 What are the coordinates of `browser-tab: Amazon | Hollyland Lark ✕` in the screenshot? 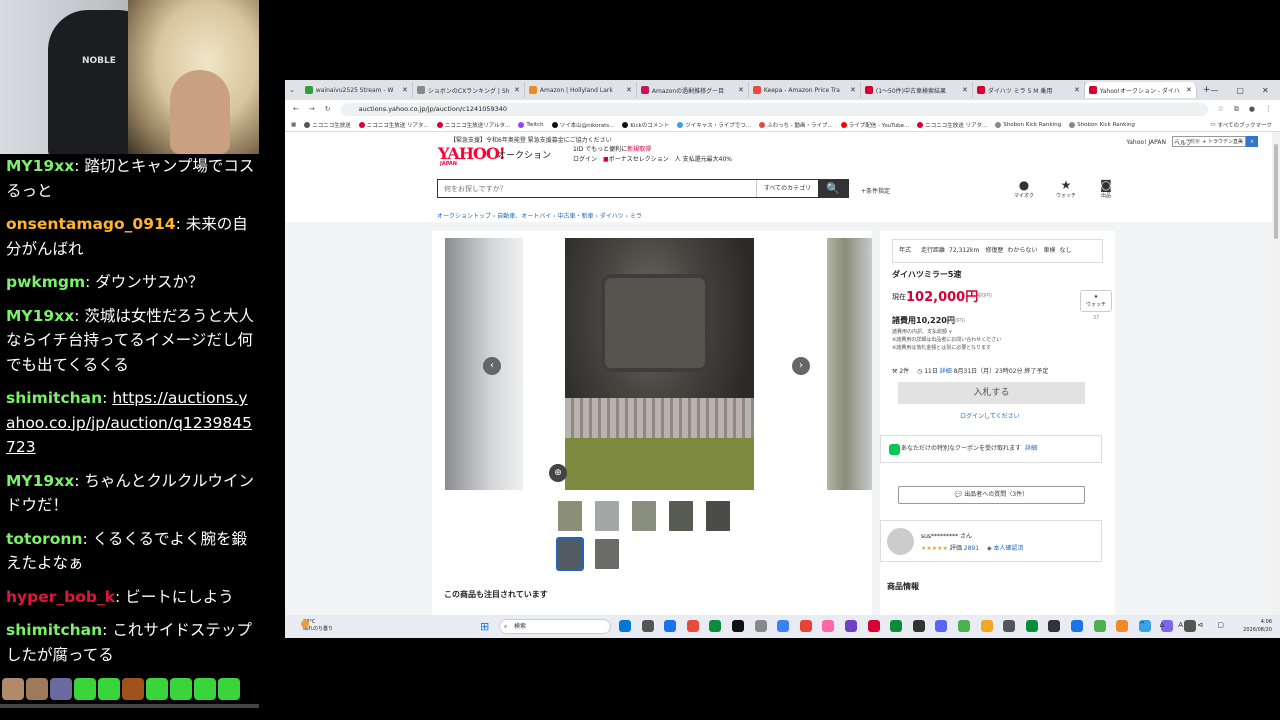 It's located at (581, 90).